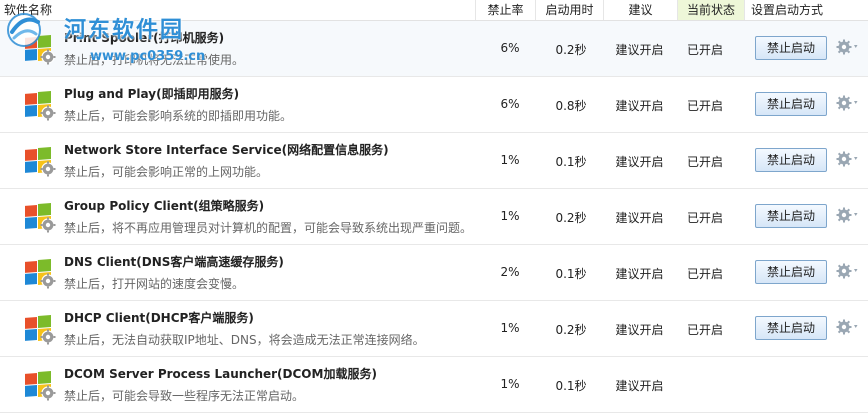 The width and height of the screenshot is (868, 413). What do you see at coordinates (569, 10) in the screenshot?
I see `column-header-time: 启动用时` at bounding box center [569, 10].